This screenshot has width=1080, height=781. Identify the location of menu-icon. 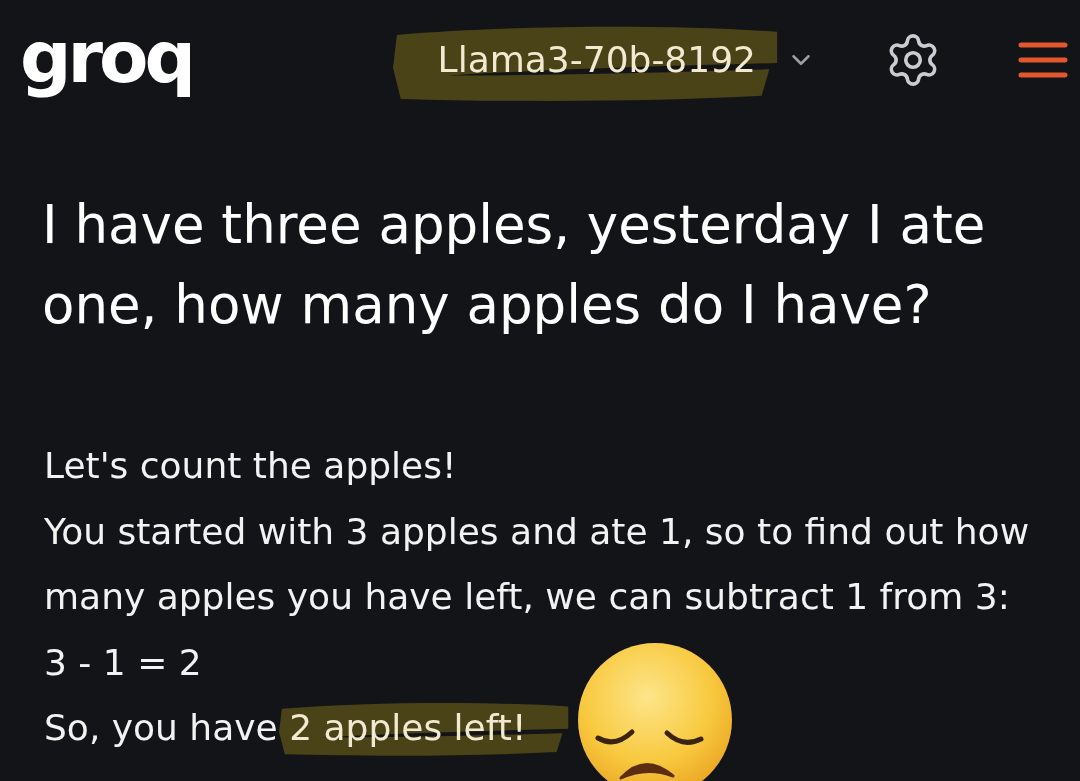
(1043, 60).